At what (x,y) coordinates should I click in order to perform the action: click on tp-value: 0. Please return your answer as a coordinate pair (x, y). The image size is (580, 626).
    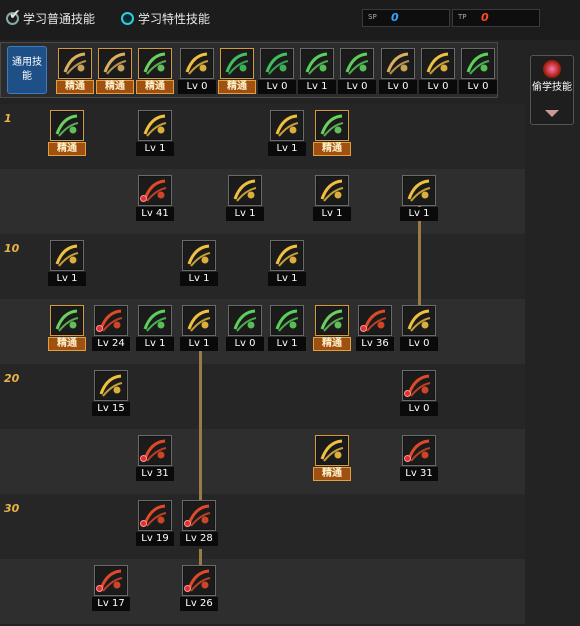
    Looking at the image, I should click on (485, 17).